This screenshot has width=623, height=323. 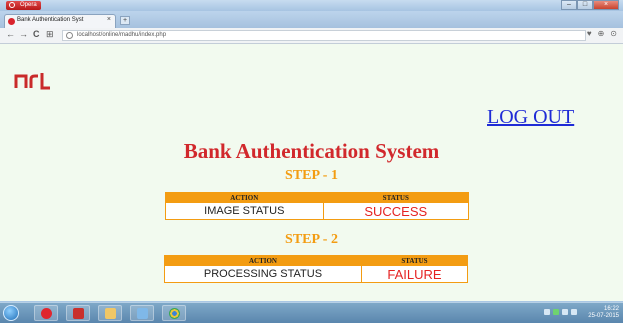 What do you see at coordinates (589, 33) in the screenshot?
I see `heart-icon: ♥` at bounding box center [589, 33].